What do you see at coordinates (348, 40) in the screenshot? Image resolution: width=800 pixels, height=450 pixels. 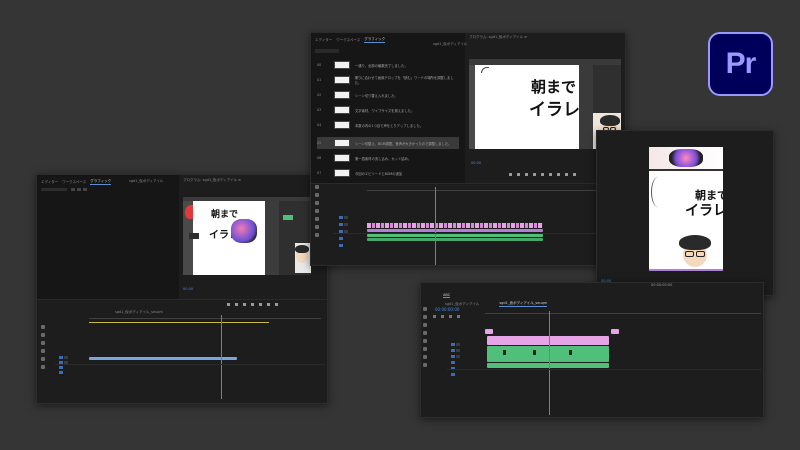 I see `tab-workspace-c: ワークスペース` at bounding box center [348, 40].